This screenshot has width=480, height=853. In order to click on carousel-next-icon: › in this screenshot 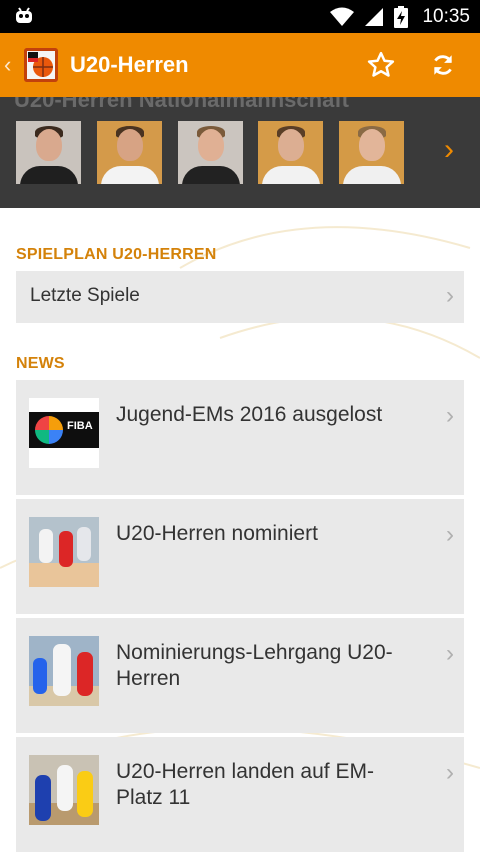, I will do `click(449, 150)`.